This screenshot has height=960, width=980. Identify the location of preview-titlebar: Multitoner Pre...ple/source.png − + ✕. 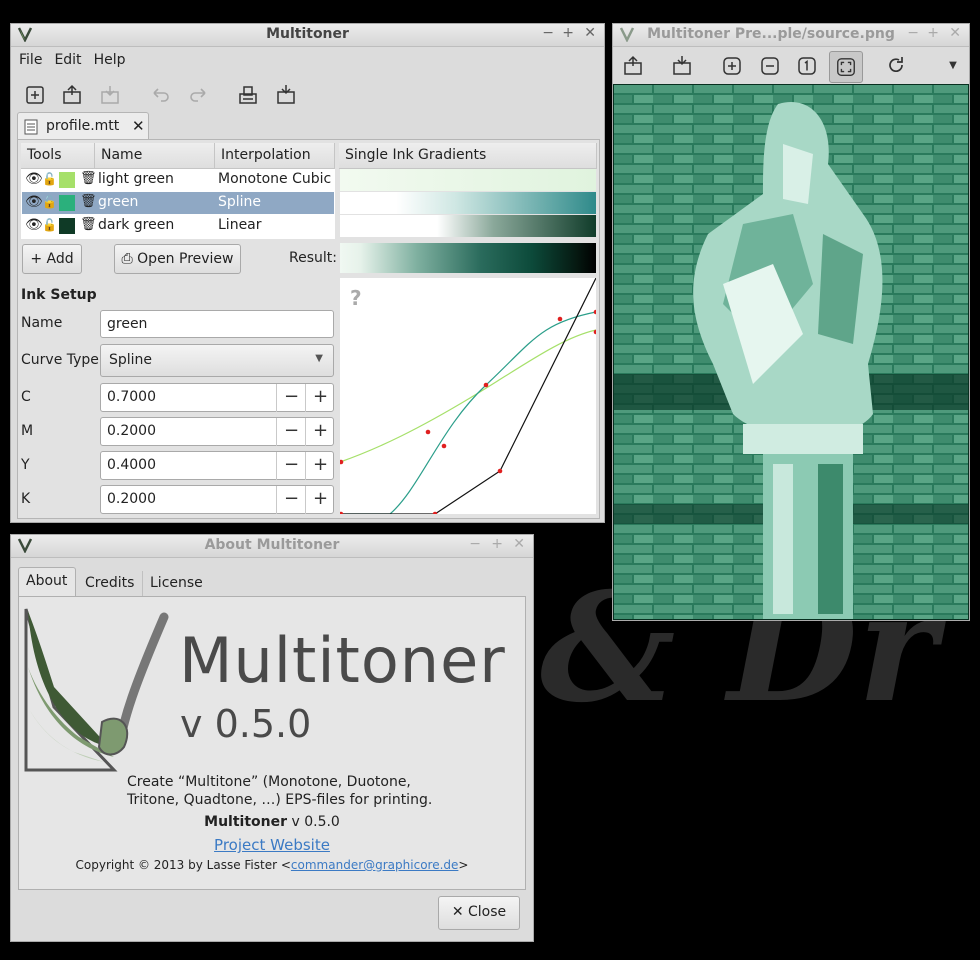
(791, 35).